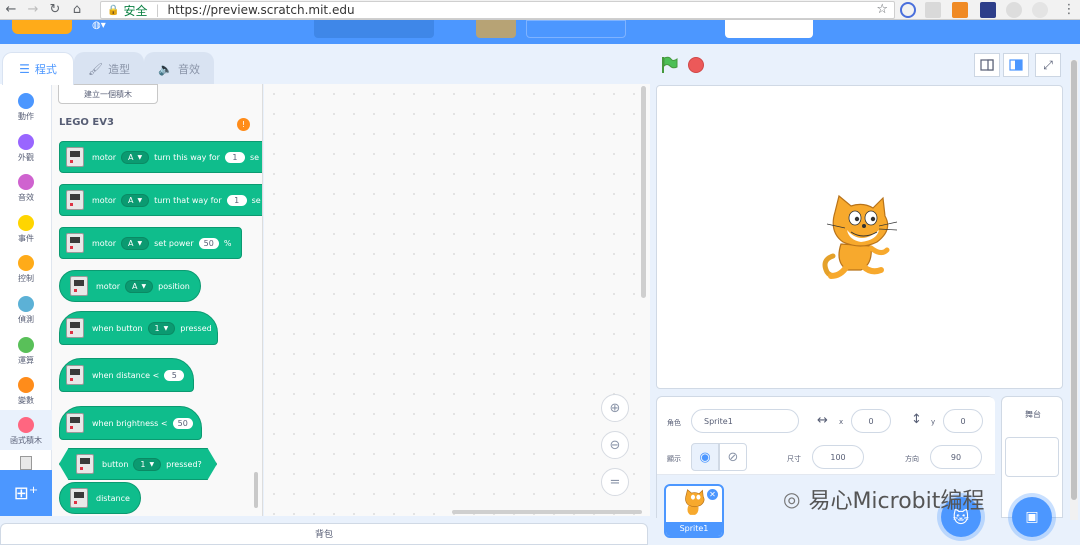  What do you see at coordinates (933, 10) in the screenshot?
I see `extension-pdf-icon` at bounding box center [933, 10].